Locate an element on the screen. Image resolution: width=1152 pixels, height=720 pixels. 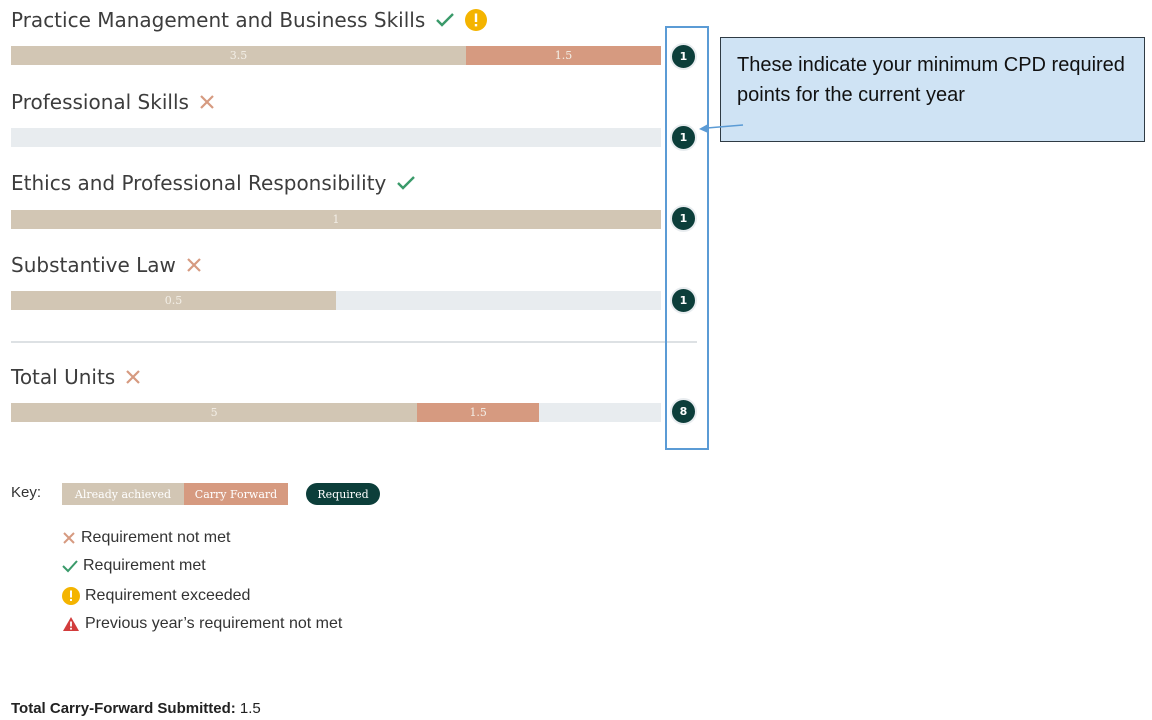
legend-previous-year: Previous year’s requirement not met is located at coordinates (202, 624).